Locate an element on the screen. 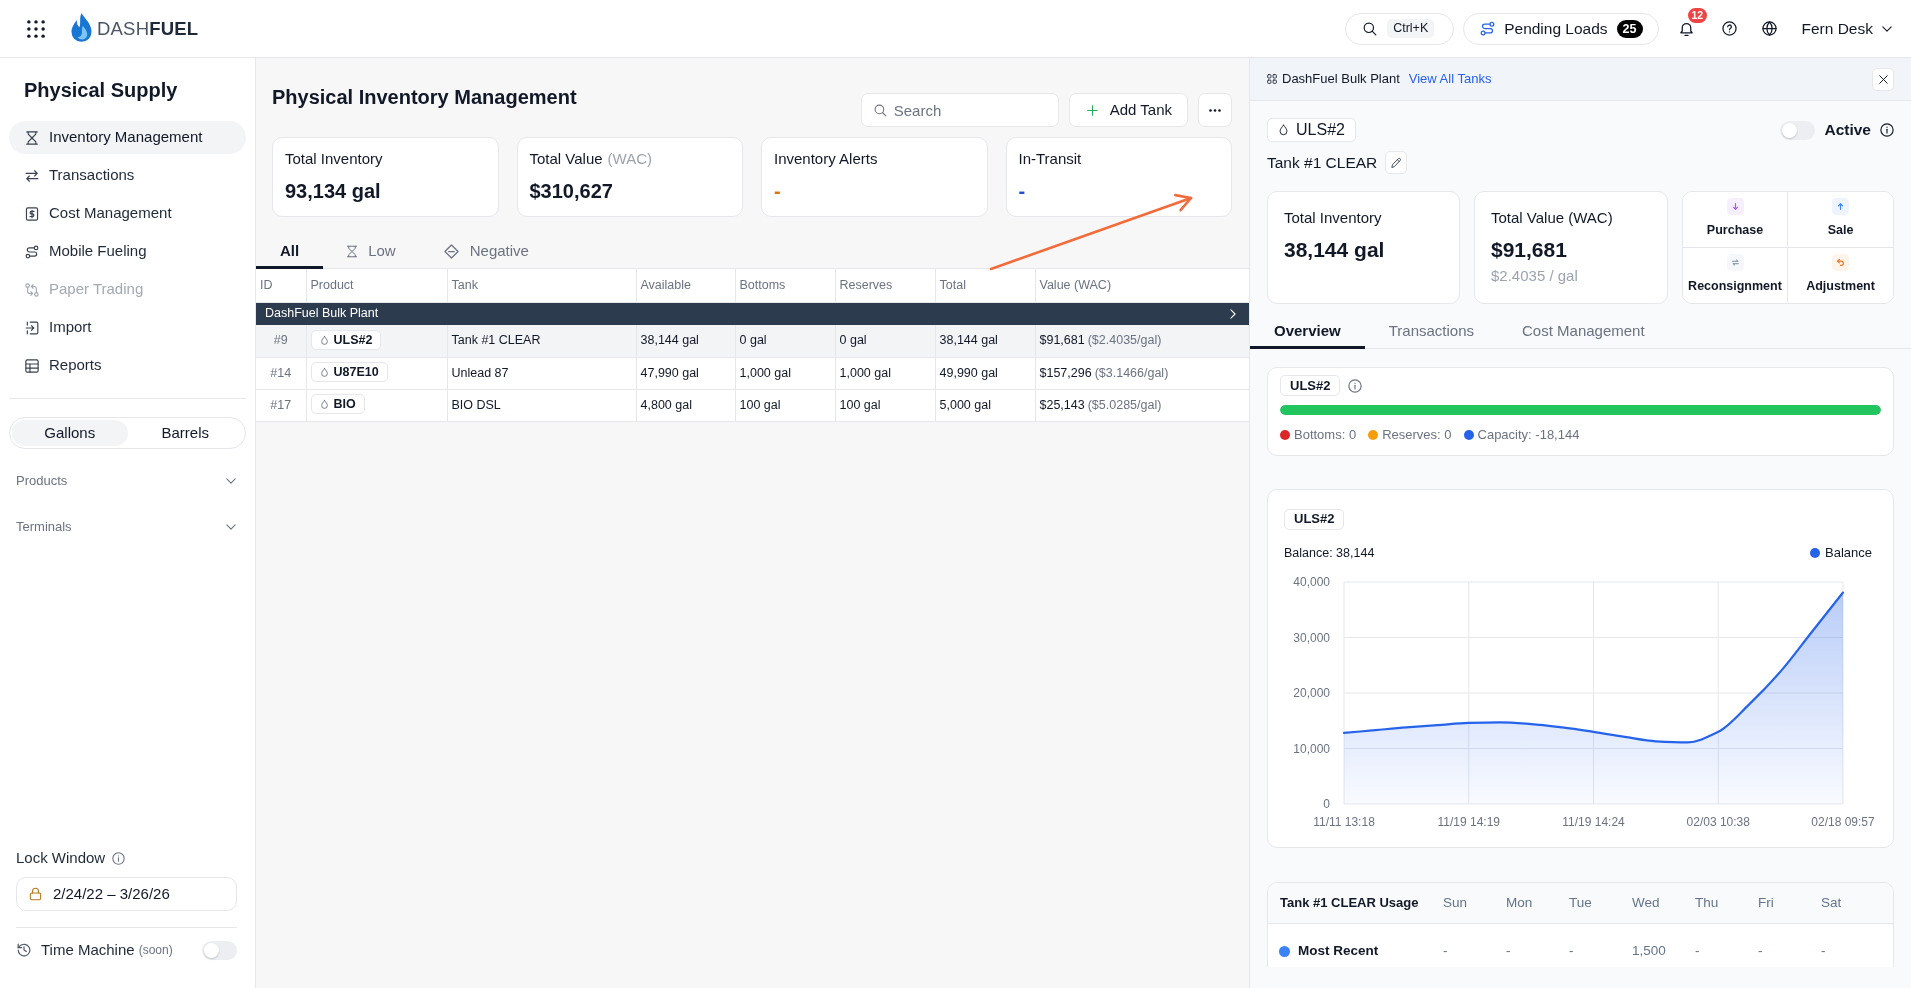  product-tag: ULS#2 is located at coordinates (1310, 386).